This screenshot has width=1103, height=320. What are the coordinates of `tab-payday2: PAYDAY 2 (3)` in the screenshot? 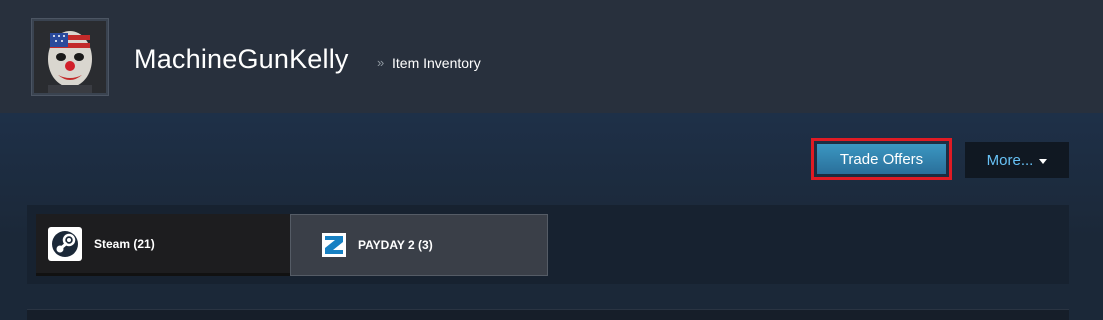 It's located at (419, 245).